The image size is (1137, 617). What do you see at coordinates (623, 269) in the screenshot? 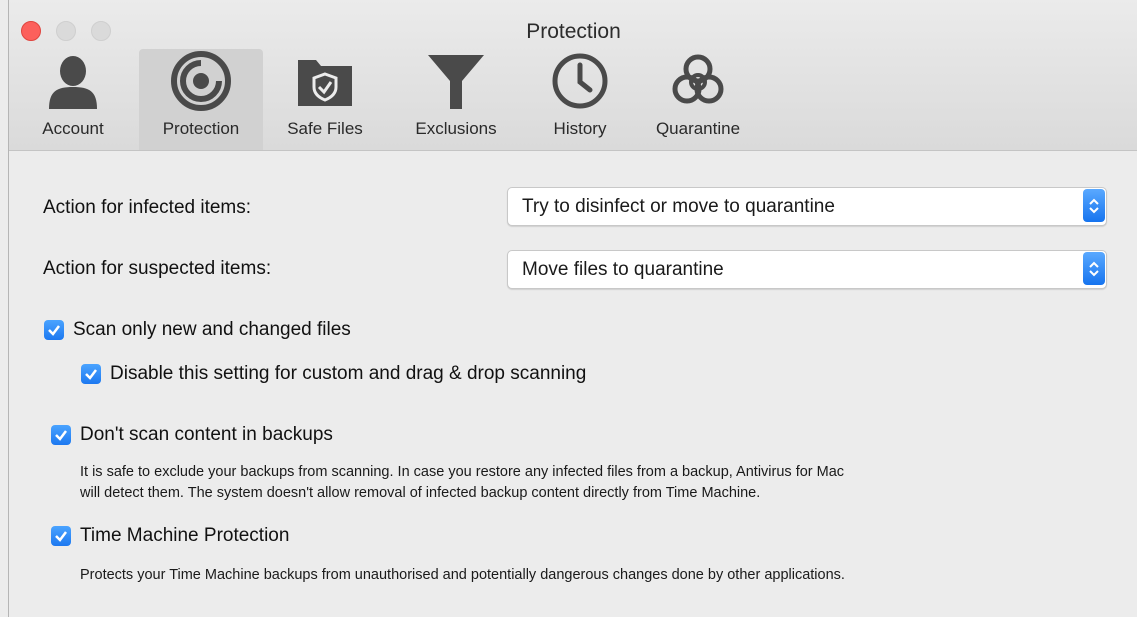
I see `suspected-action-value: Move files to quarantine` at bounding box center [623, 269].